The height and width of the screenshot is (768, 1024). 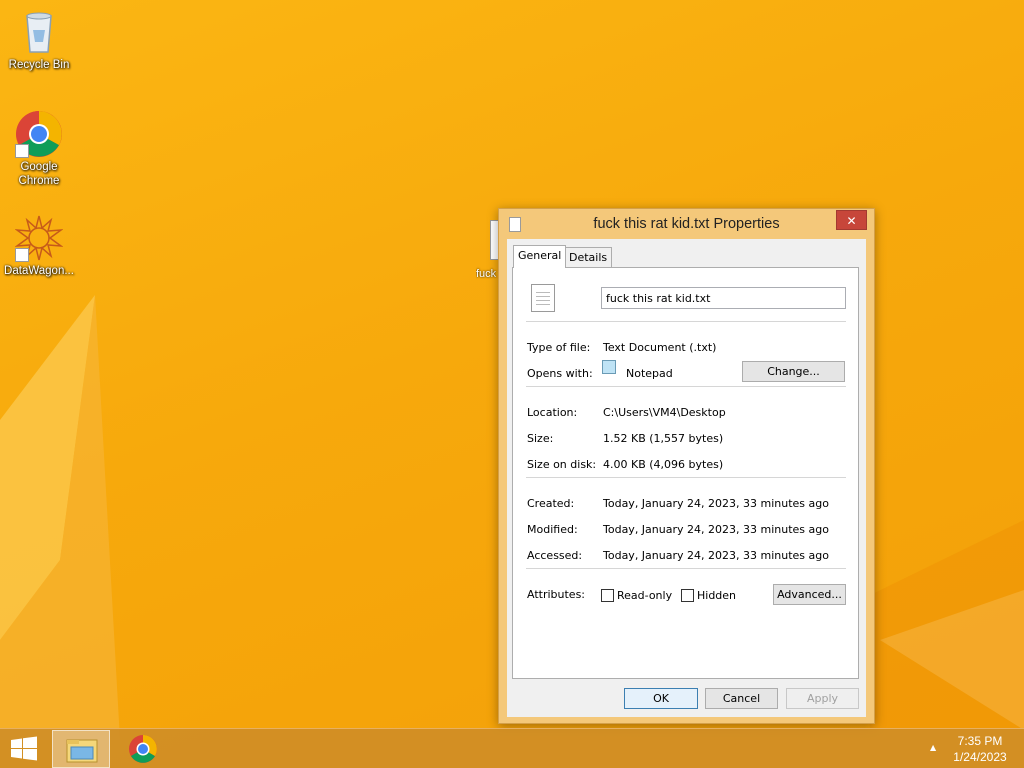 I want to click on dialog-title: fuck this rat kid.txt Properties, so click(x=686, y=224).